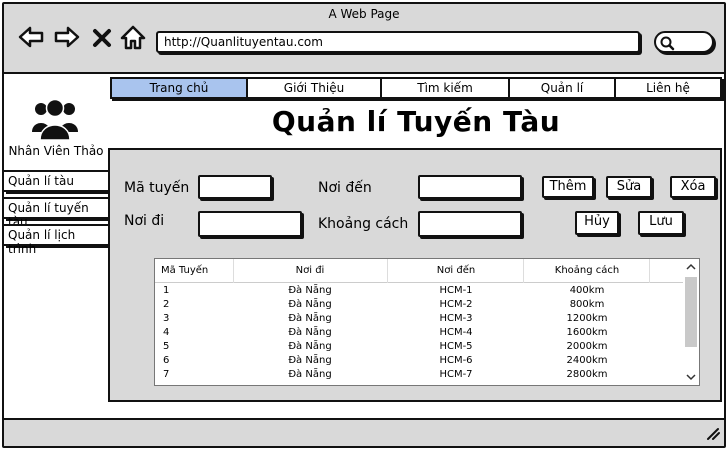 The height and width of the screenshot is (450, 728). Describe the element at coordinates (166, 332) in the screenshot. I see `cell-ma-tuyen: 4` at that location.